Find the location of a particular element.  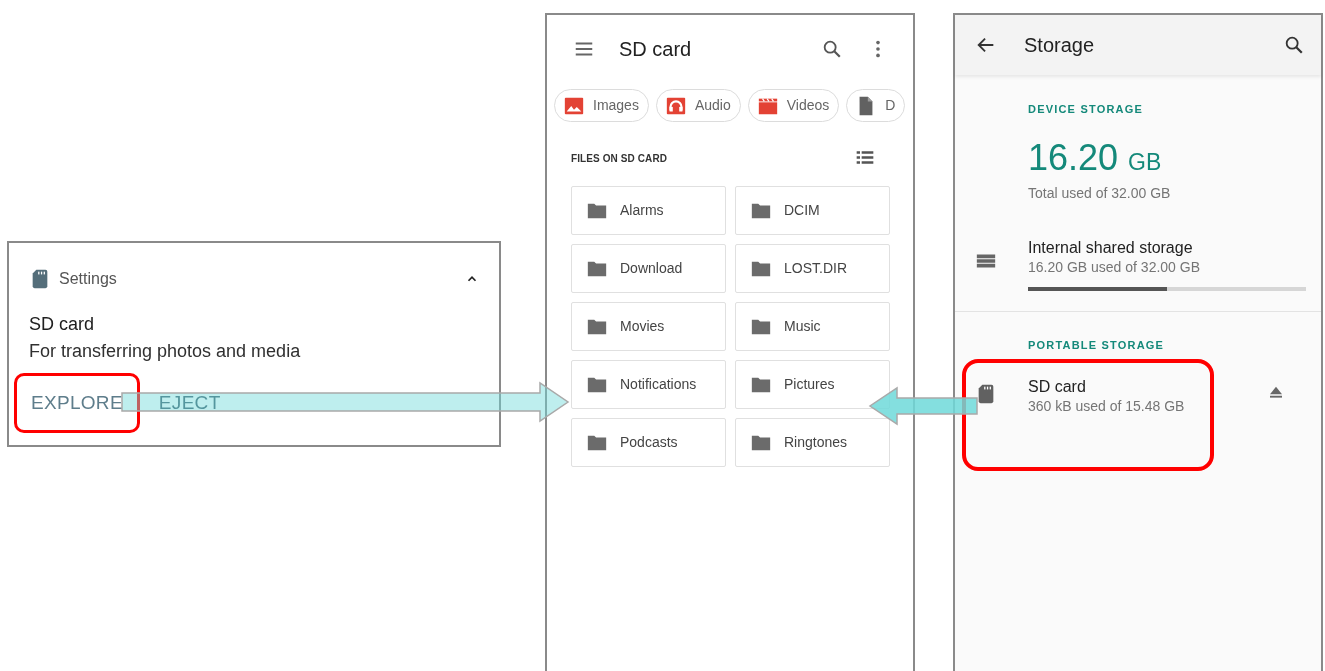

folder-item: Podcasts is located at coordinates (648, 442).